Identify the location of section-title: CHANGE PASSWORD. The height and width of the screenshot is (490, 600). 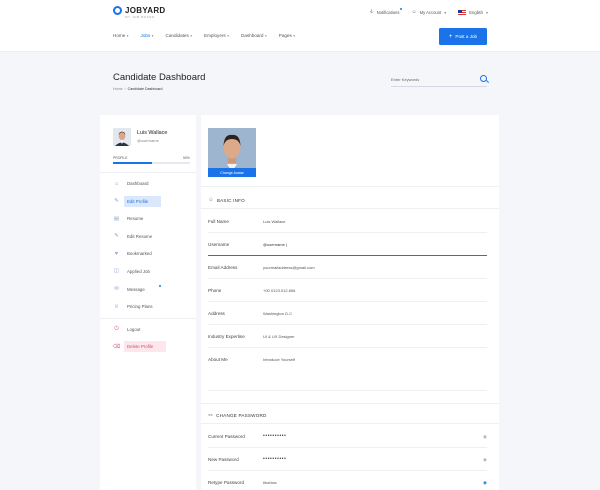
(241, 415).